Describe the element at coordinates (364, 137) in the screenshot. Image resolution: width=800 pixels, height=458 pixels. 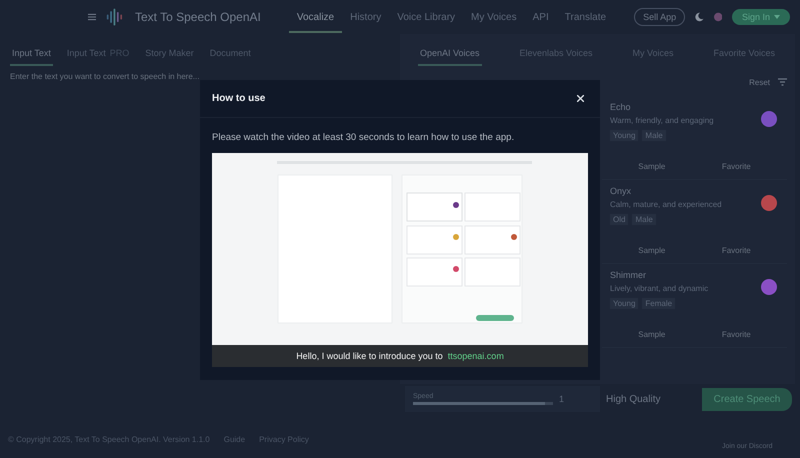
I see `modal-message: Please watch the video at least 30 seconds to learn how to use the app.` at that location.